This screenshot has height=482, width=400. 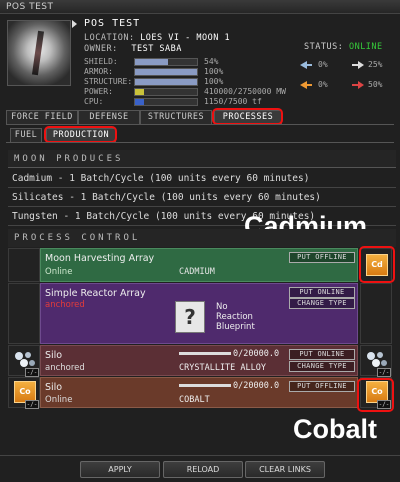 I want to click on location-label: LOCATION:, so click(x=109, y=38).